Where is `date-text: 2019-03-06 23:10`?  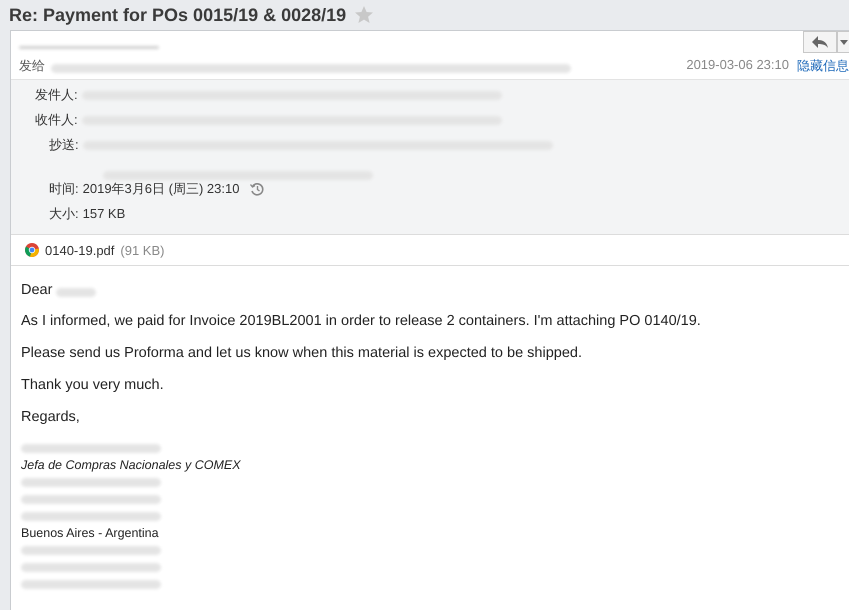
date-text: 2019-03-06 23:10 is located at coordinates (737, 65).